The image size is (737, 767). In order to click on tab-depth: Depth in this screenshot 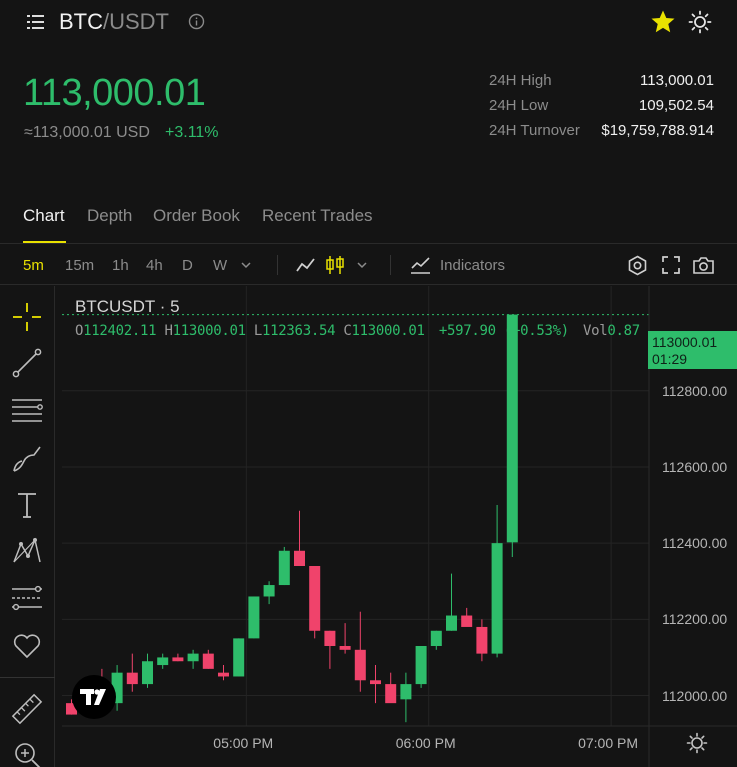, I will do `click(109, 216)`.